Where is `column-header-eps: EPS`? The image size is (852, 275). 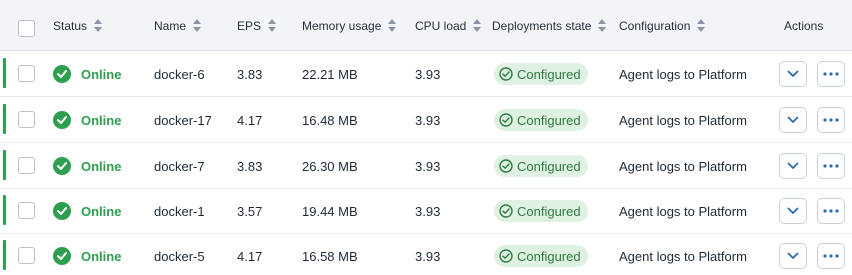
column-header-eps: EPS is located at coordinates (257, 25).